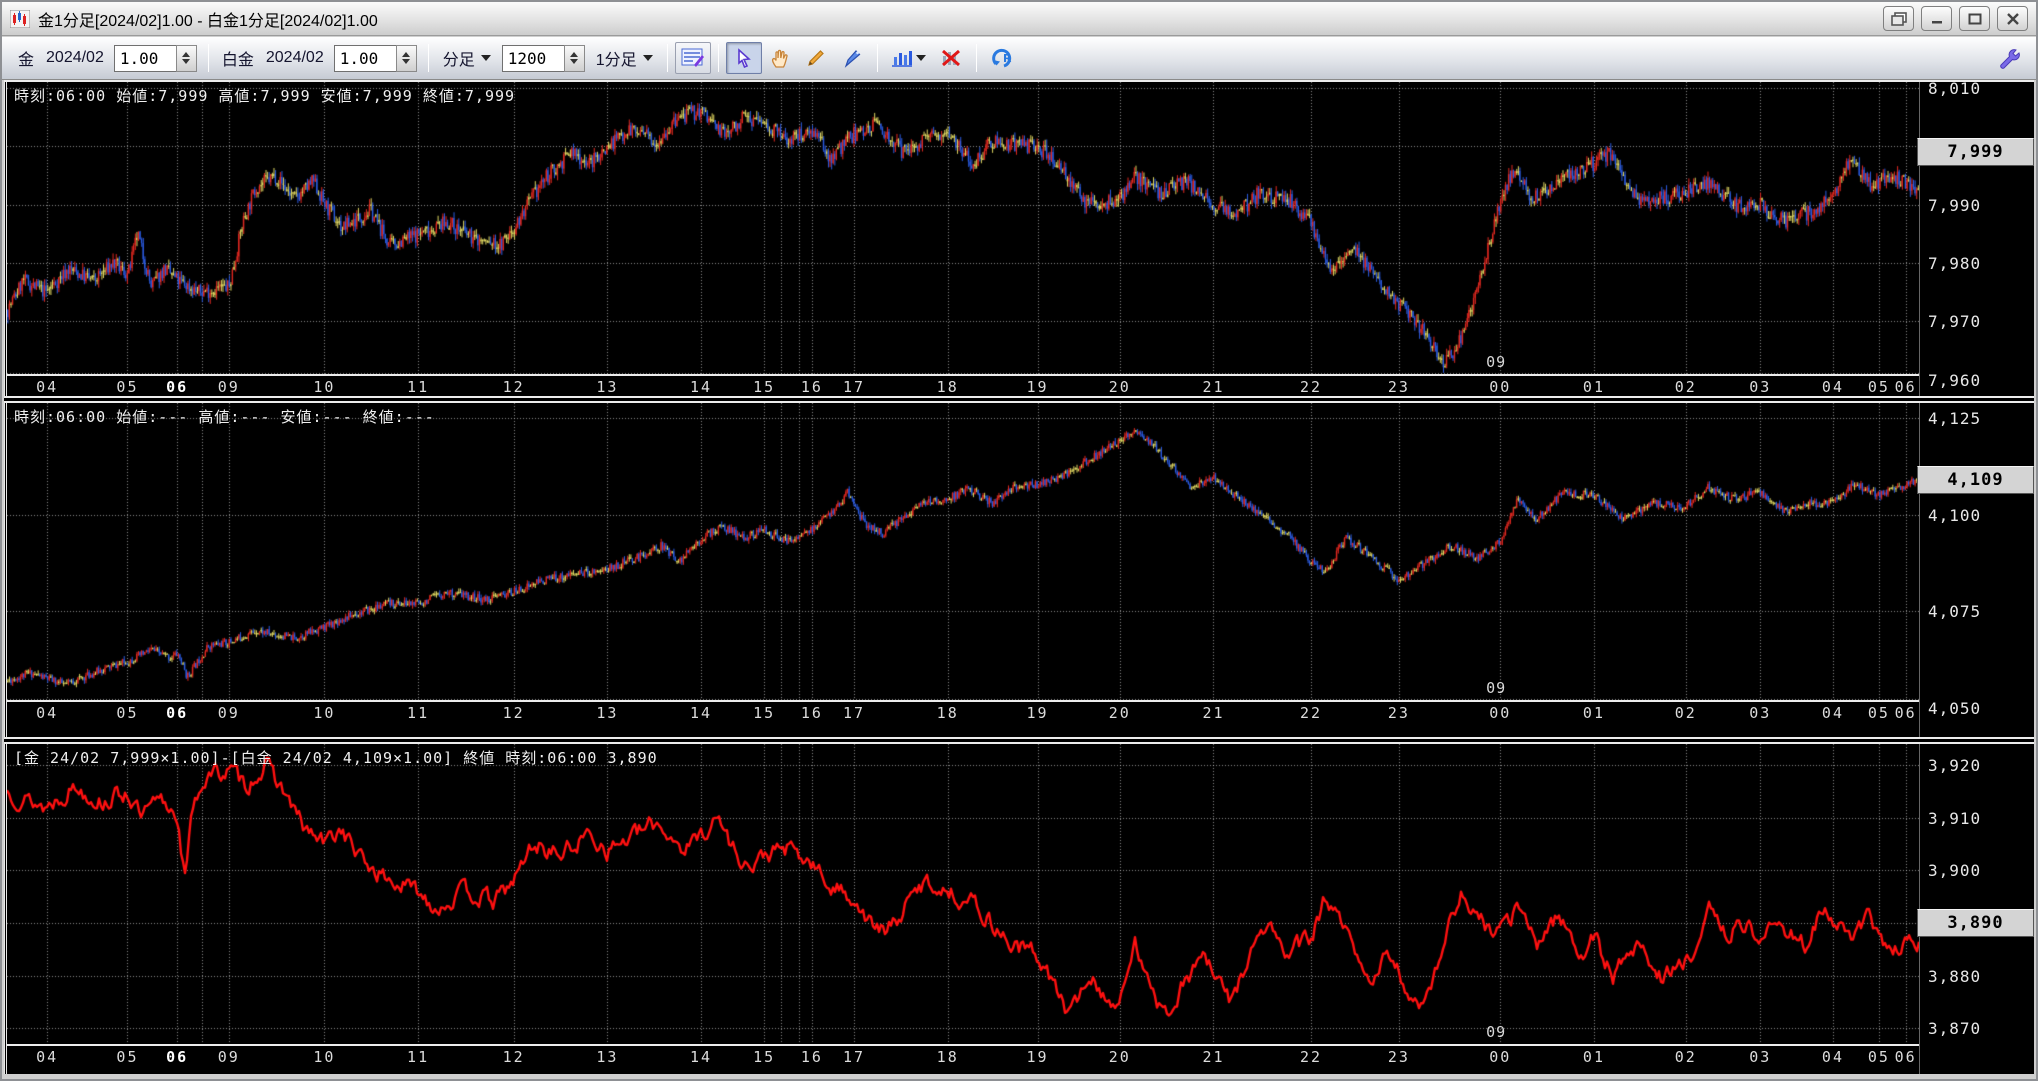 The image size is (2038, 1081). Describe the element at coordinates (1955, 88) in the screenshot. I see `y-tick-label: 8,010` at that location.